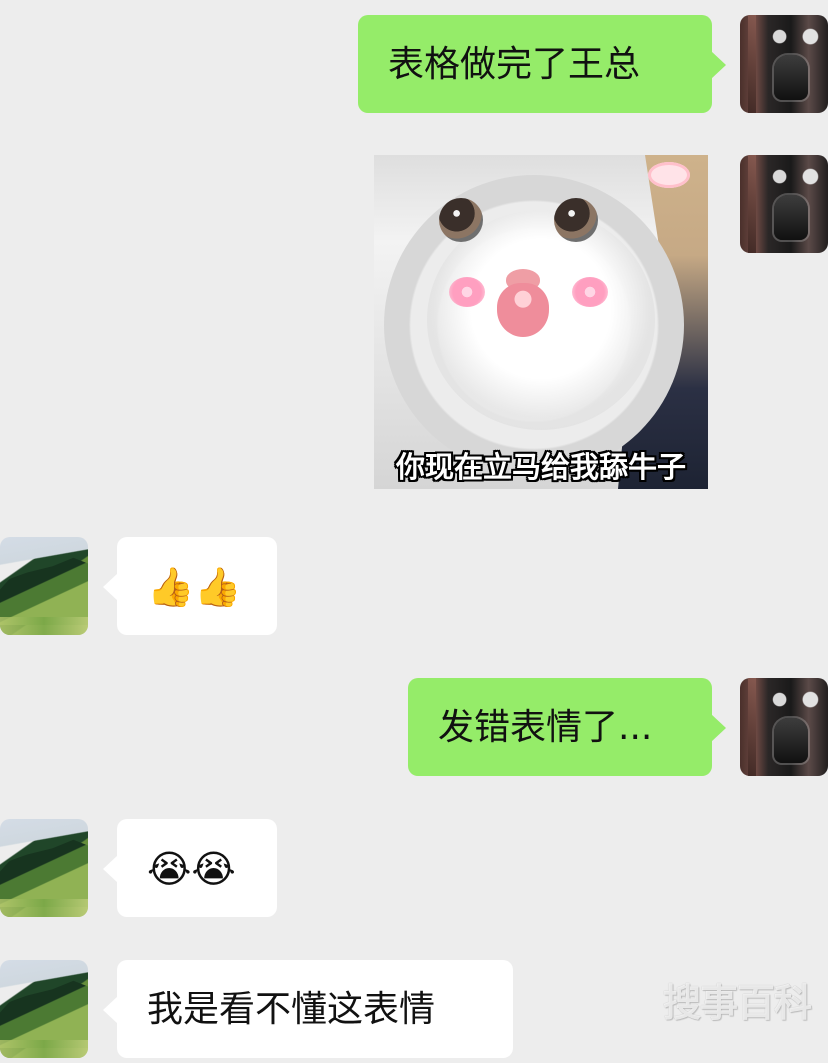 The image size is (828, 1063). I want to click on sent-message-bubble: 表格做完了王总, so click(542, 64).